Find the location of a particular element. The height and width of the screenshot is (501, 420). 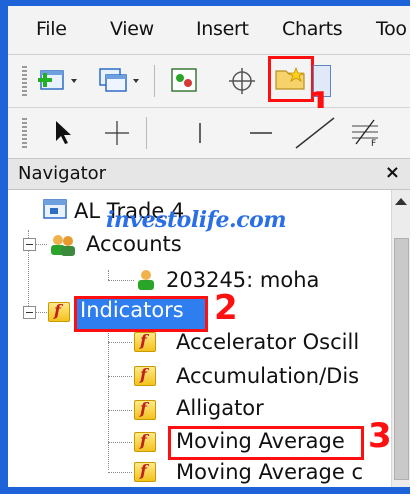

step-marker-2: 2 is located at coordinates (226, 308).